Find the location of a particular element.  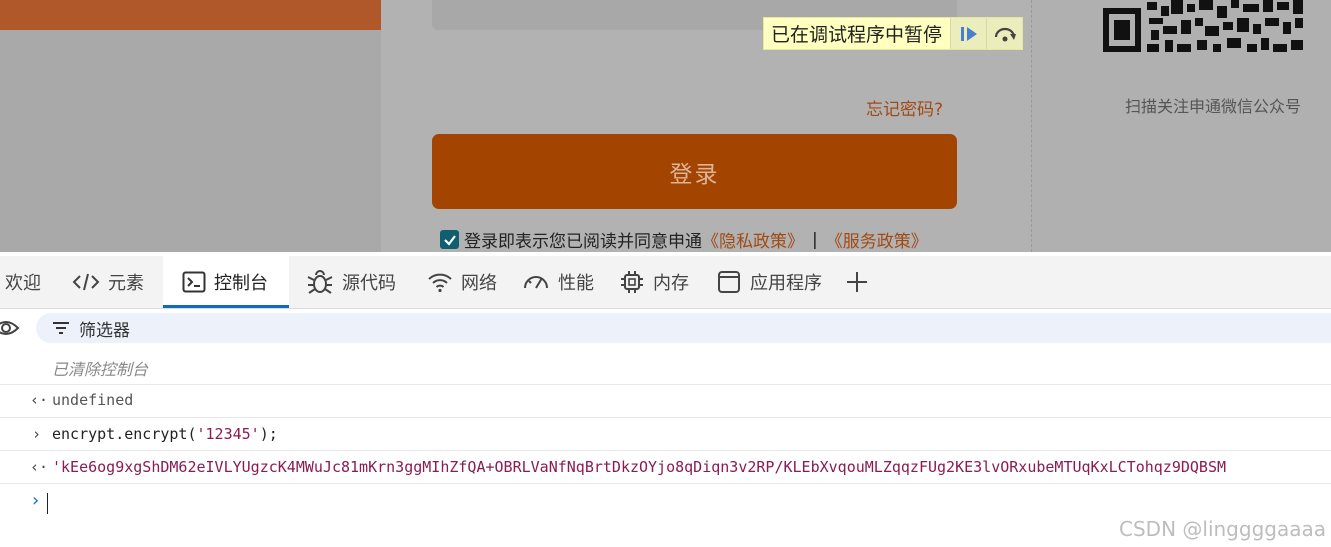

input-chevron-icon: › is located at coordinates (37, 434).